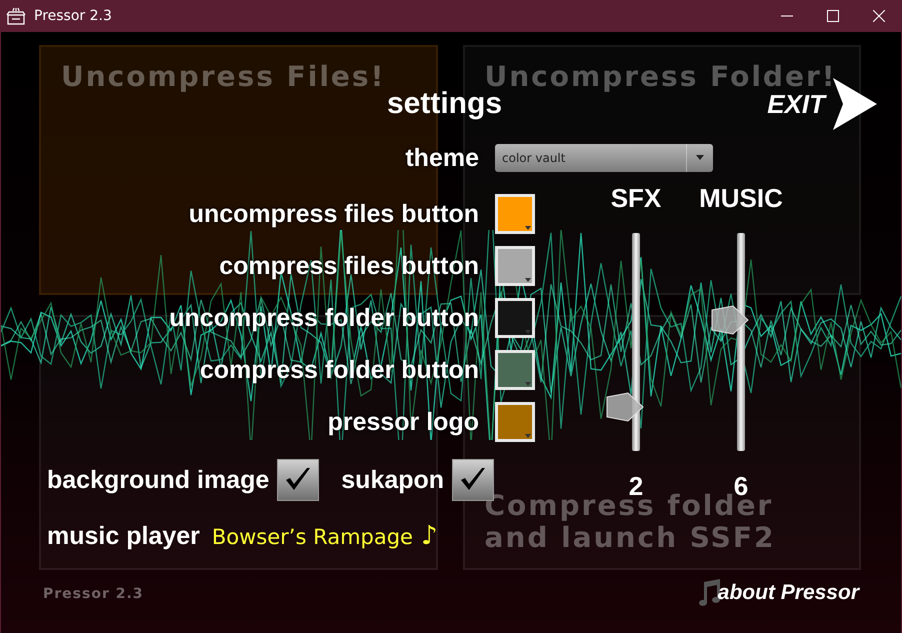 This screenshot has width=902, height=633. Describe the element at coordinates (325, 536) in the screenshot. I see `track-title: Bowser’s Rampage ♪` at that location.